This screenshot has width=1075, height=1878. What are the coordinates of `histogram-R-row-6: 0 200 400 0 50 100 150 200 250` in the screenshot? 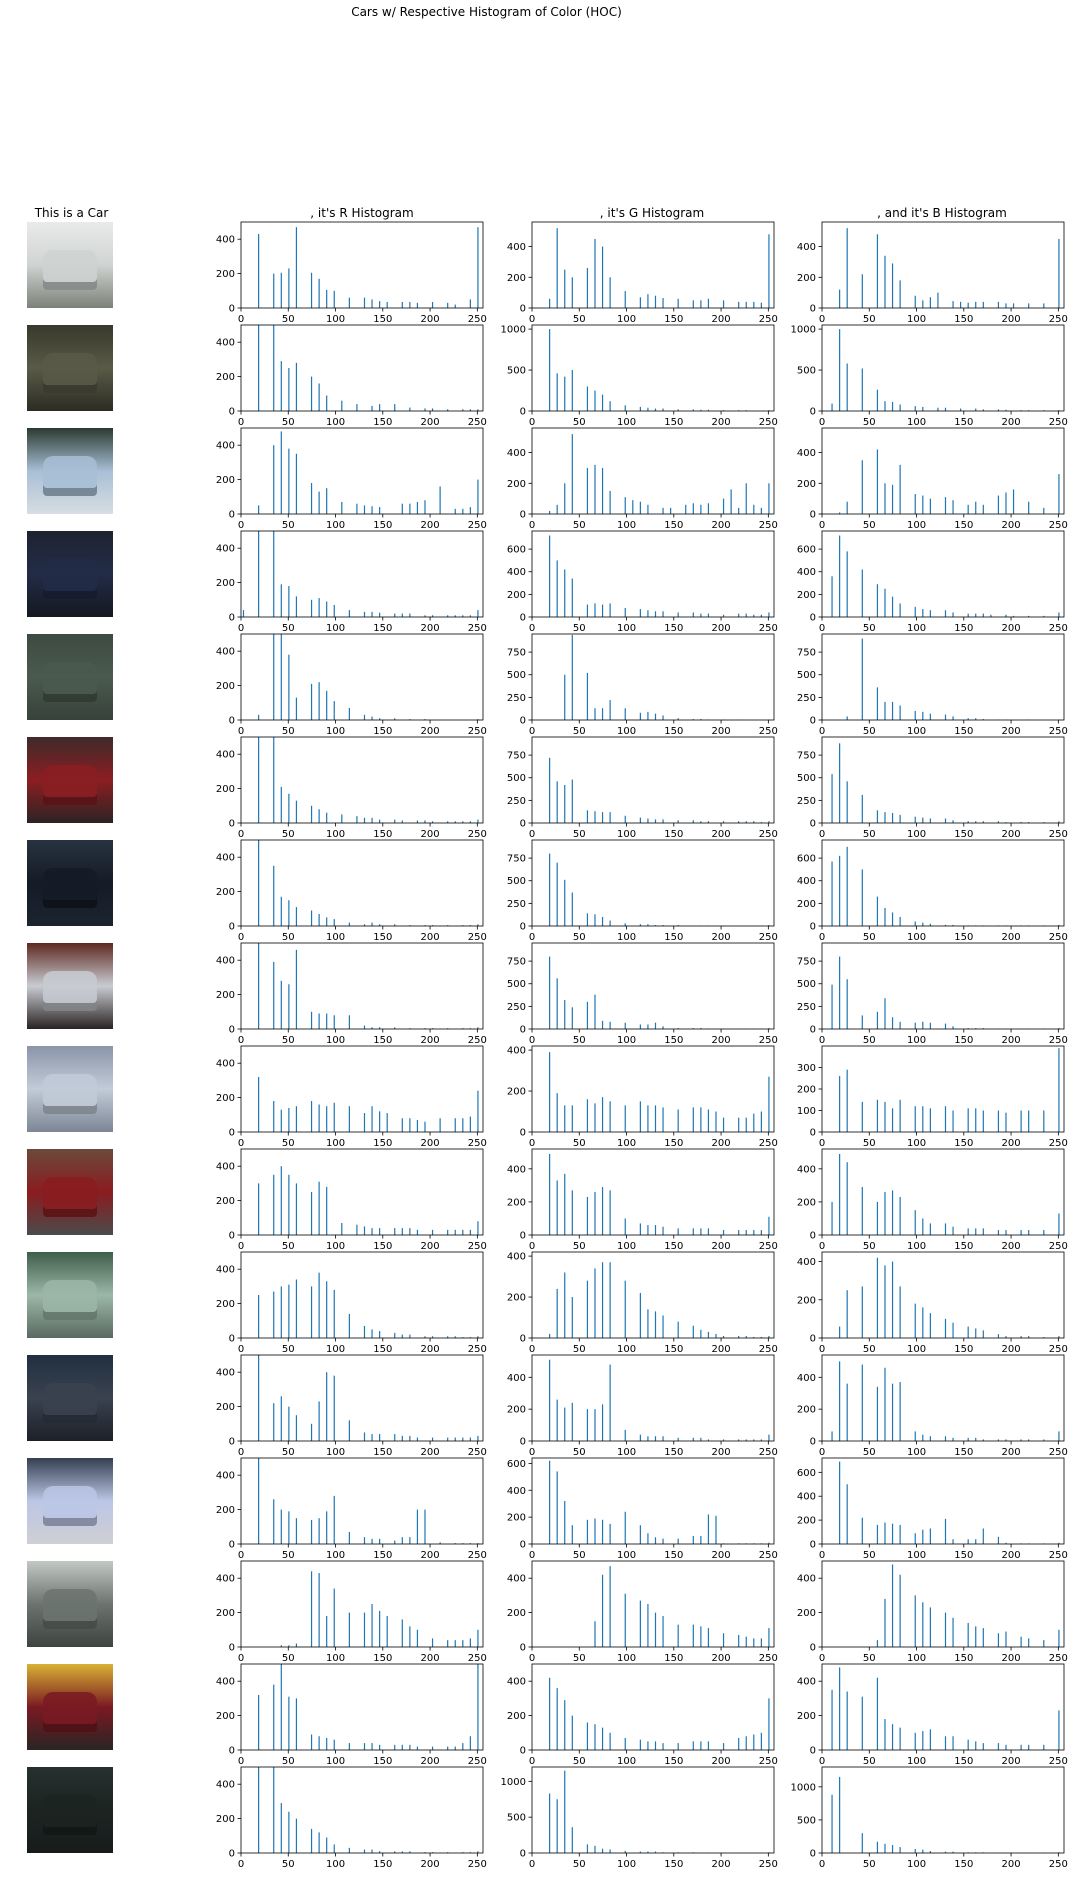 It's located at (351, 788).